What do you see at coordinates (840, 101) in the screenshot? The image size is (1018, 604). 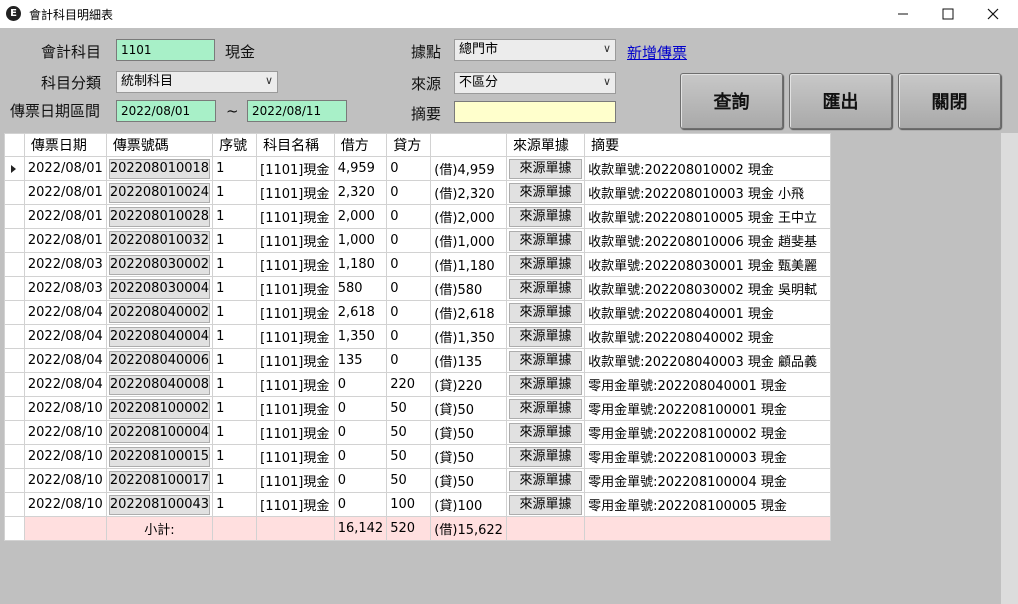 I see `export-button: 匯出` at bounding box center [840, 101].